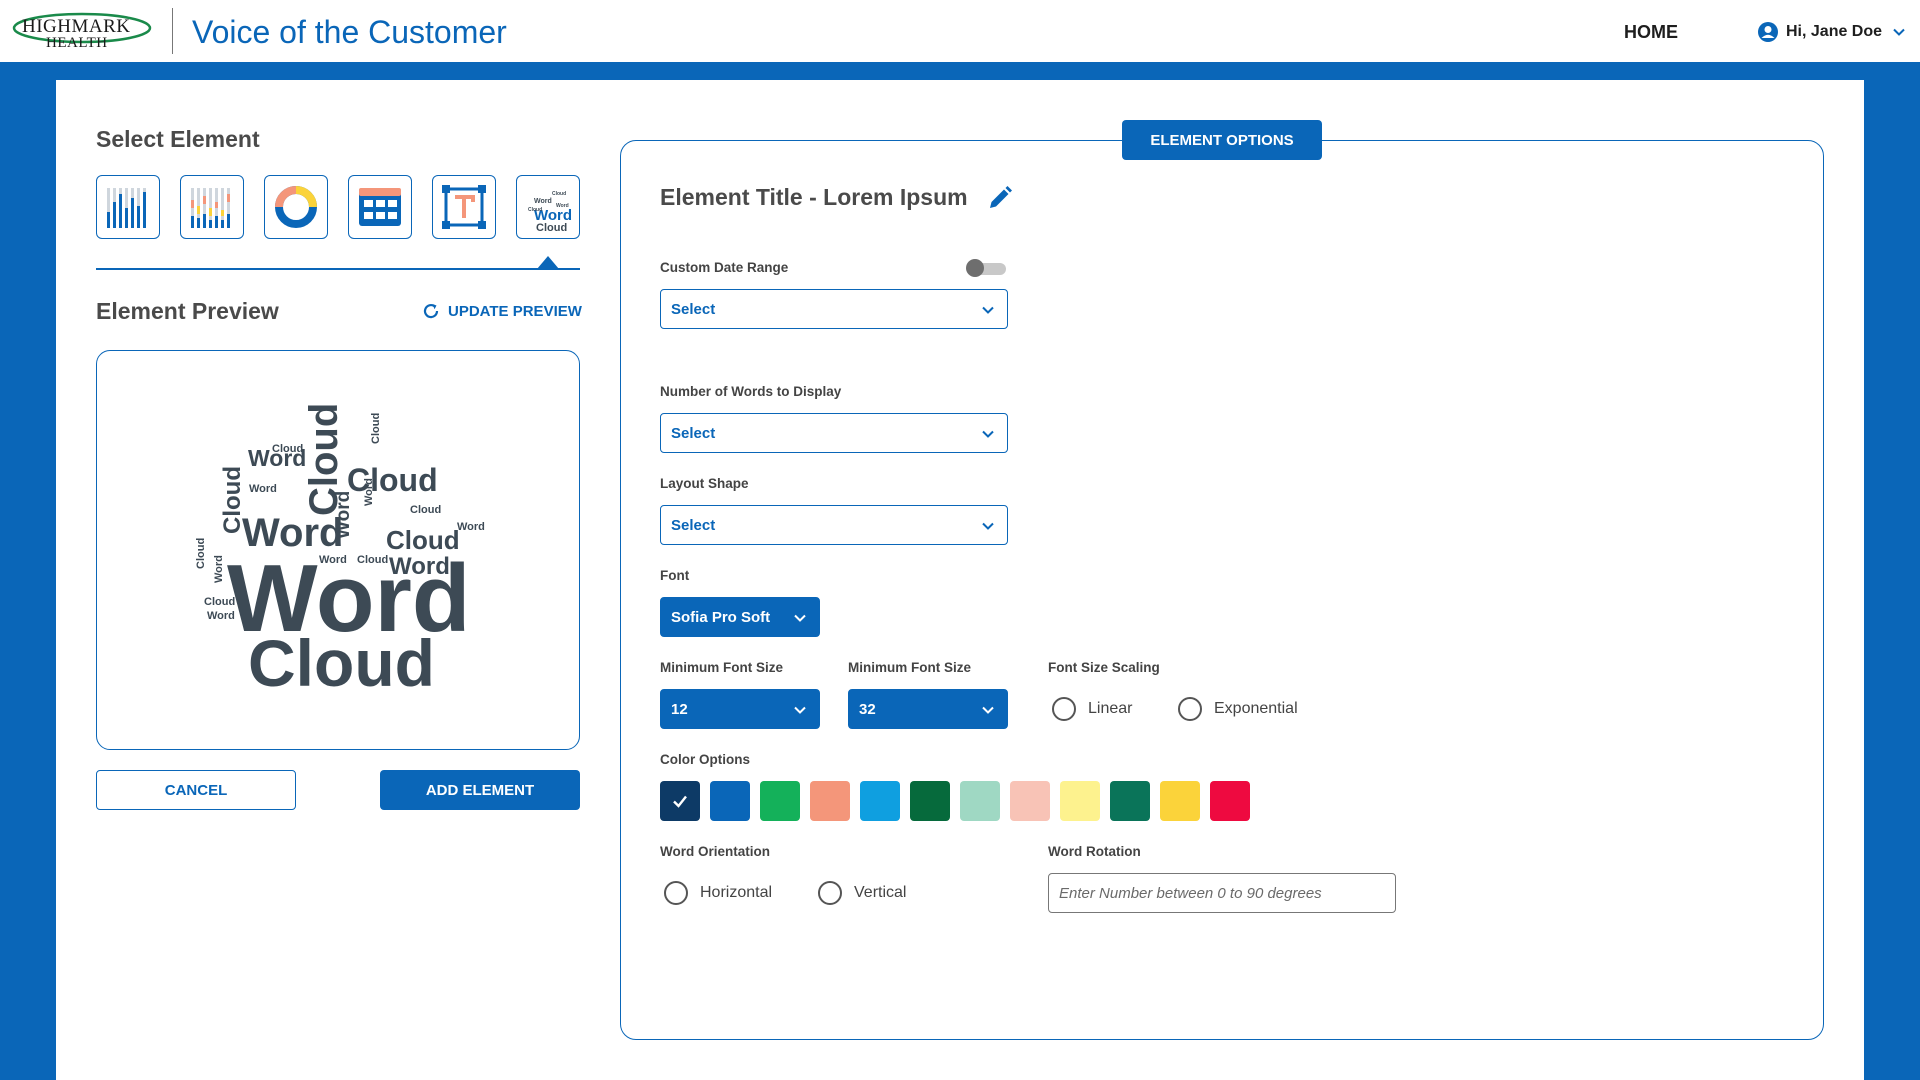 The height and width of the screenshot is (1080, 1920). I want to click on layout-shape-select-value: Select, so click(693, 525).